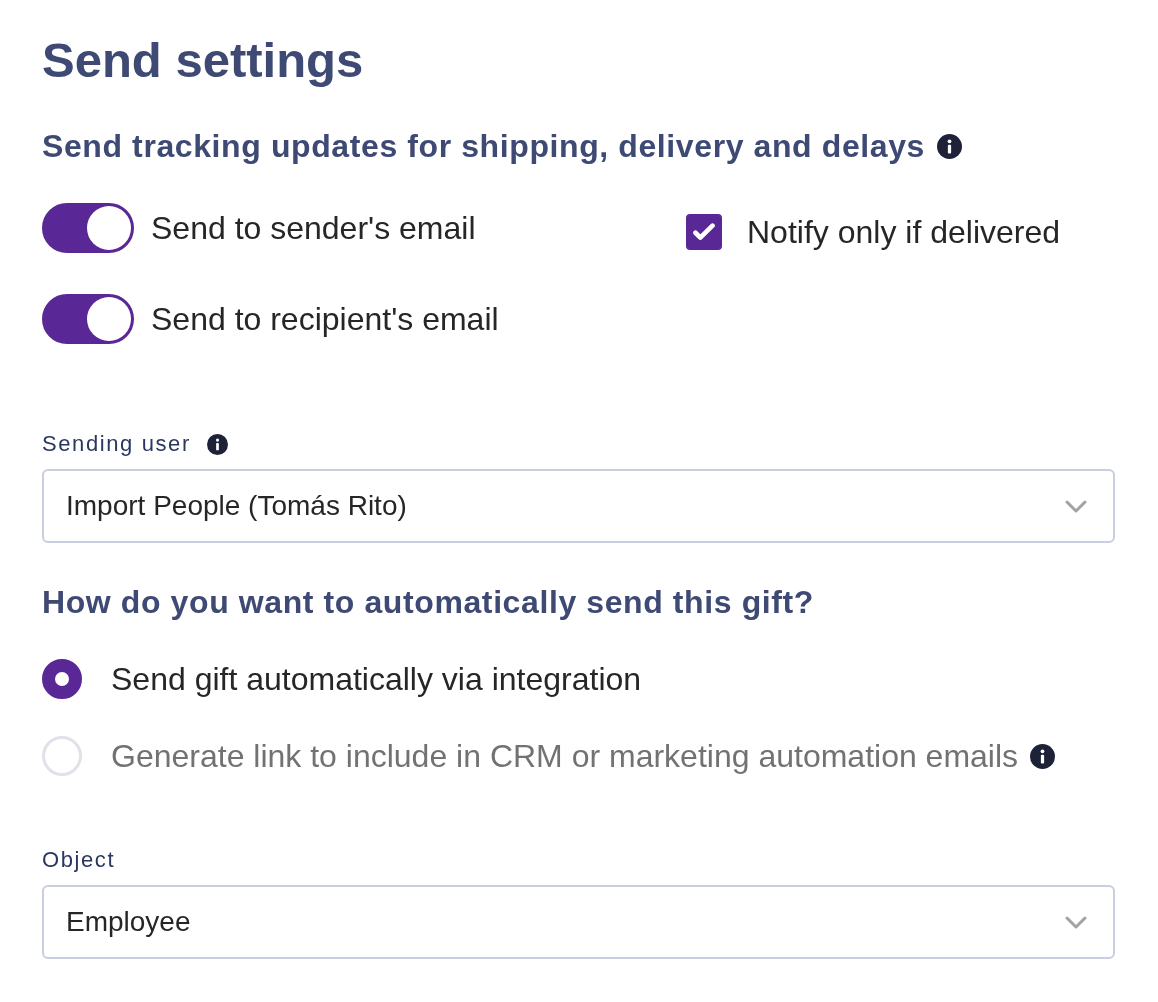  I want to click on toggle-label: Send to sender's email, so click(313, 228).